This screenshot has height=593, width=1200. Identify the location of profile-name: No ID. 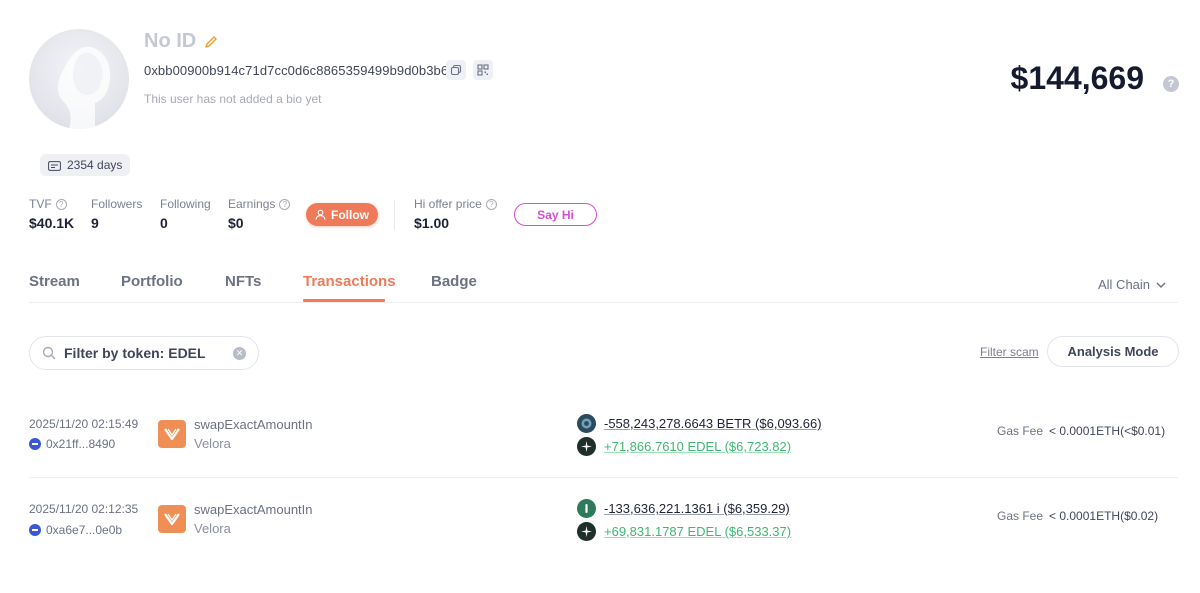
(170, 41).